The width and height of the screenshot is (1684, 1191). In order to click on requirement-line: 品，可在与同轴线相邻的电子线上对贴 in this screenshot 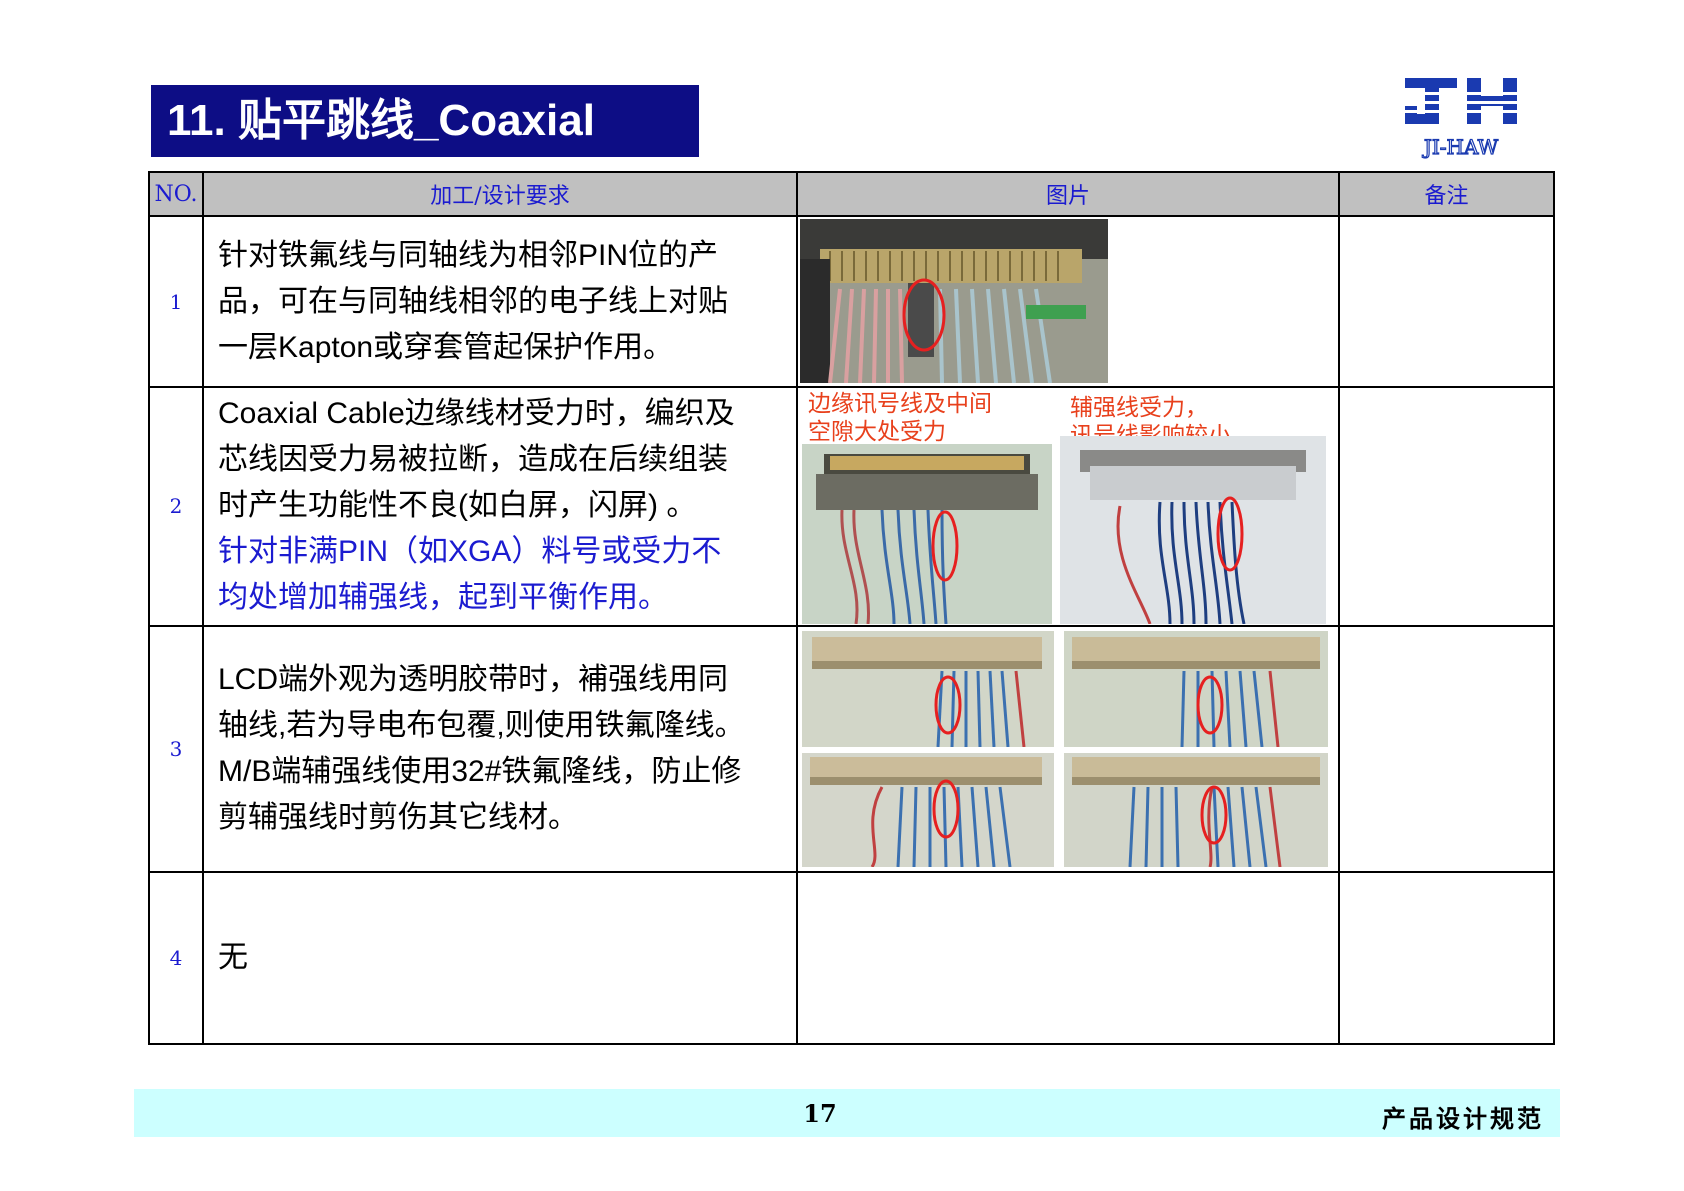, I will do `click(473, 301)`.